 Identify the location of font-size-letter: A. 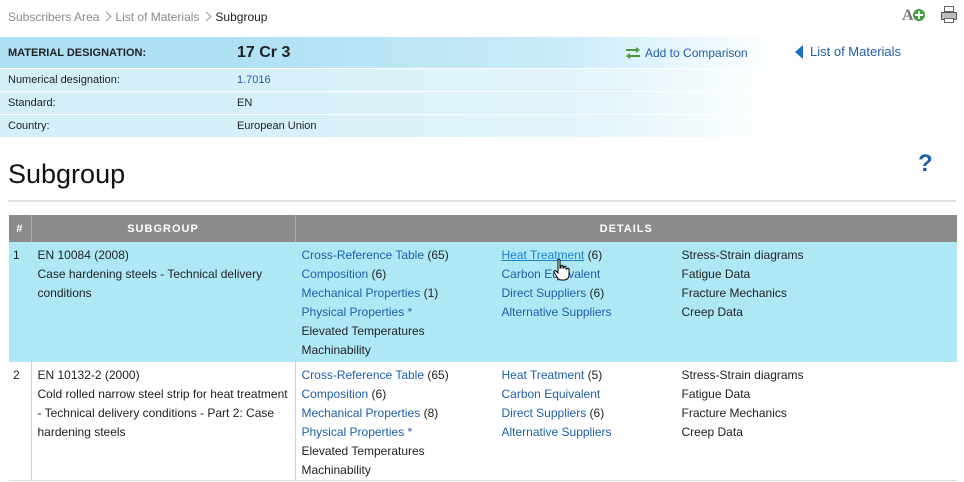
(908, 15).